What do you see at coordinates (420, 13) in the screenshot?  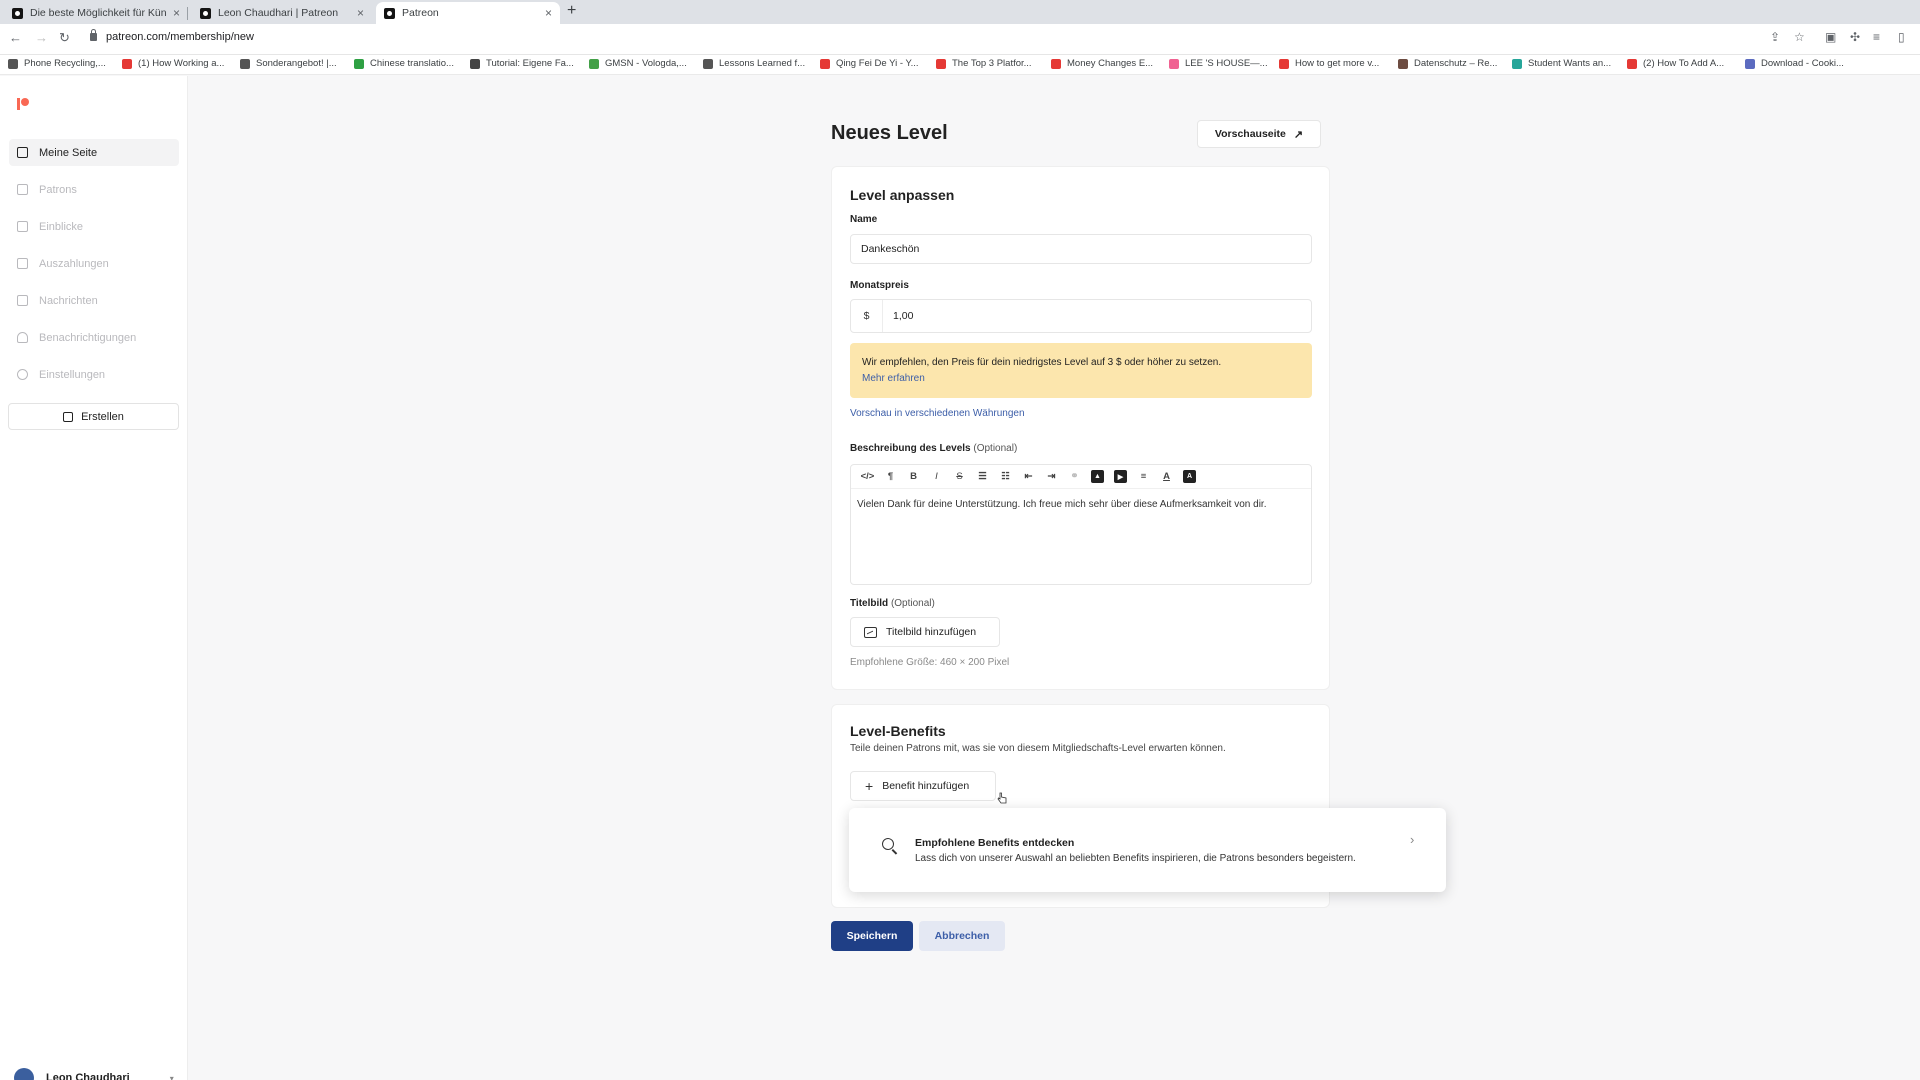 I see `tab-title: Patreon` at bounding box center [420, 13].